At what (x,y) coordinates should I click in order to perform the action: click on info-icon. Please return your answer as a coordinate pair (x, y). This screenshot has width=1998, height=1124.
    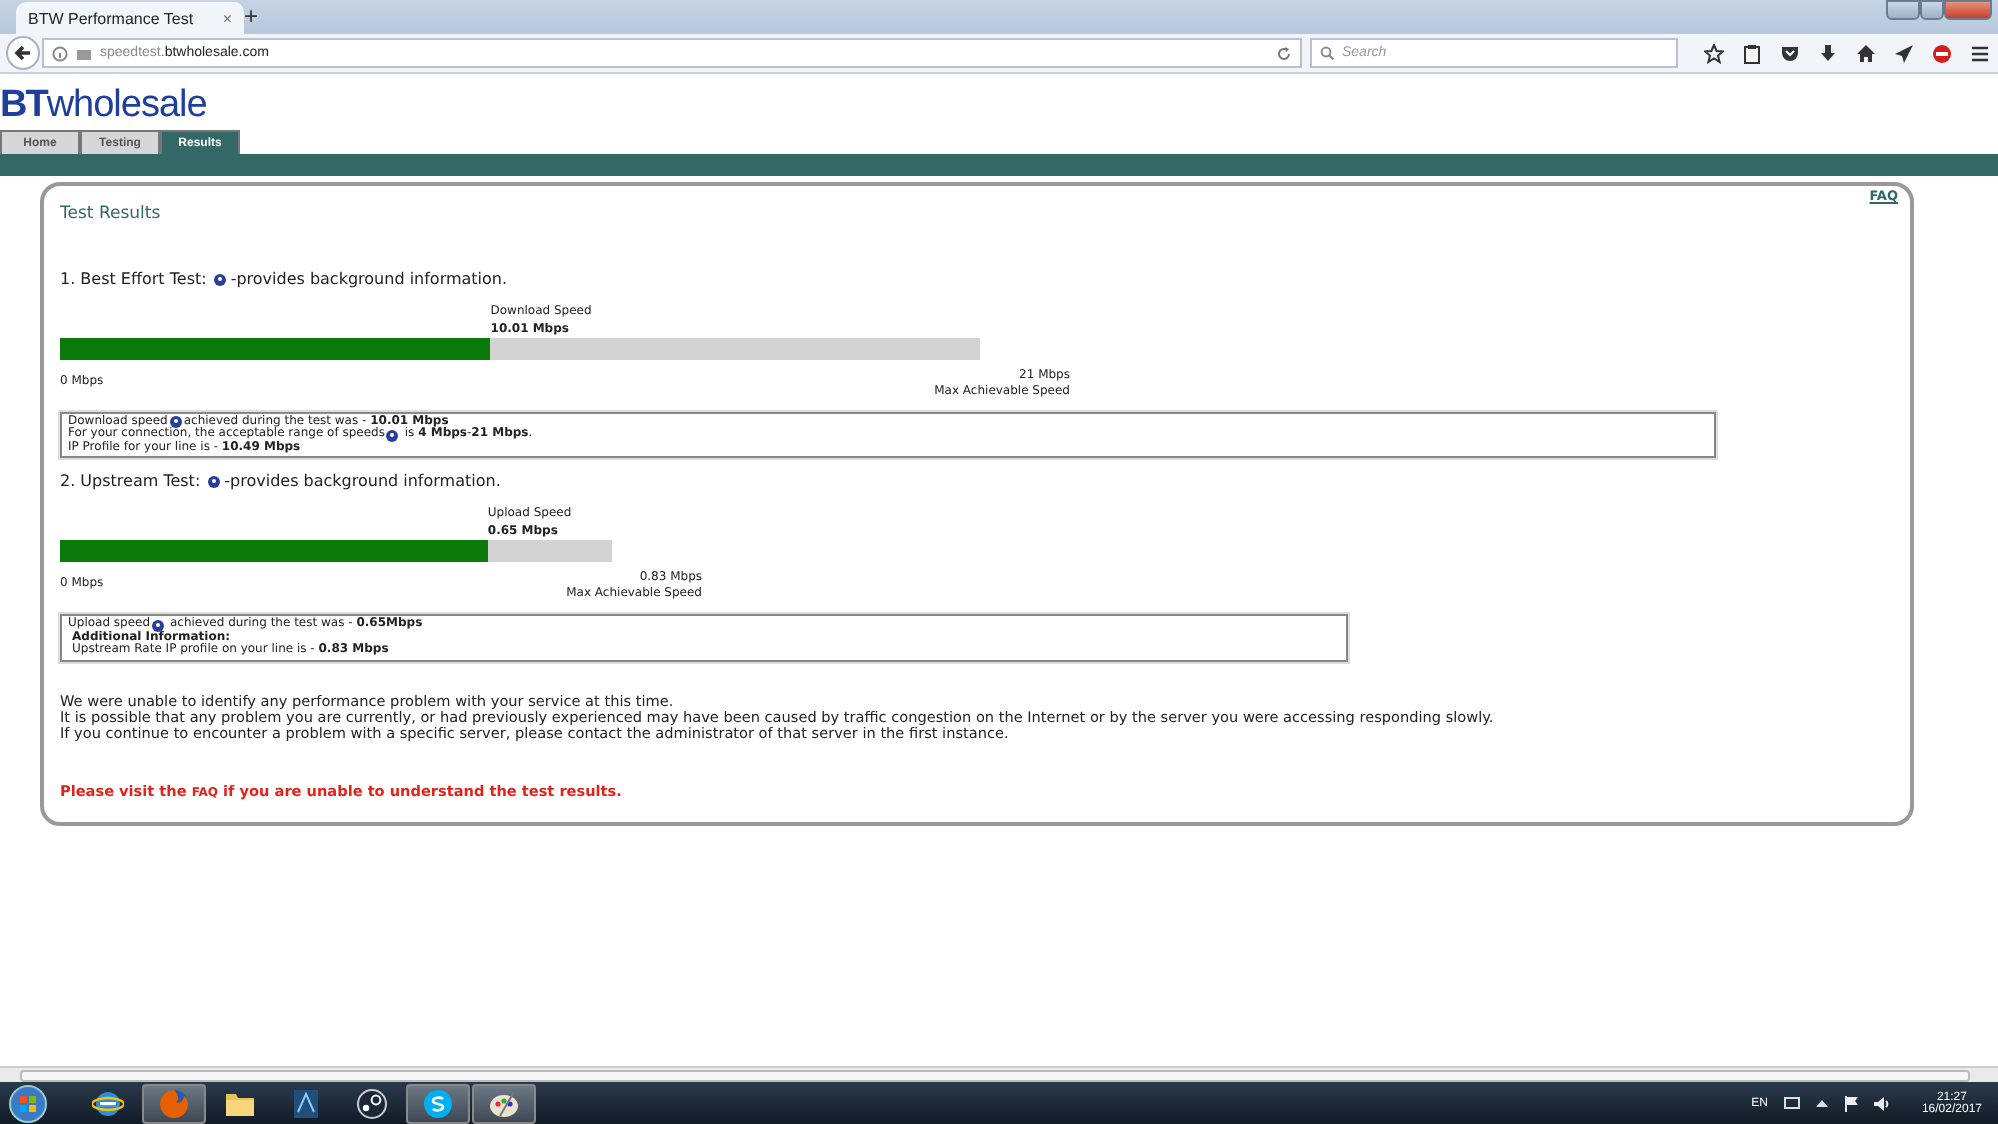
    Looking at the image, I should click on (60, 53).